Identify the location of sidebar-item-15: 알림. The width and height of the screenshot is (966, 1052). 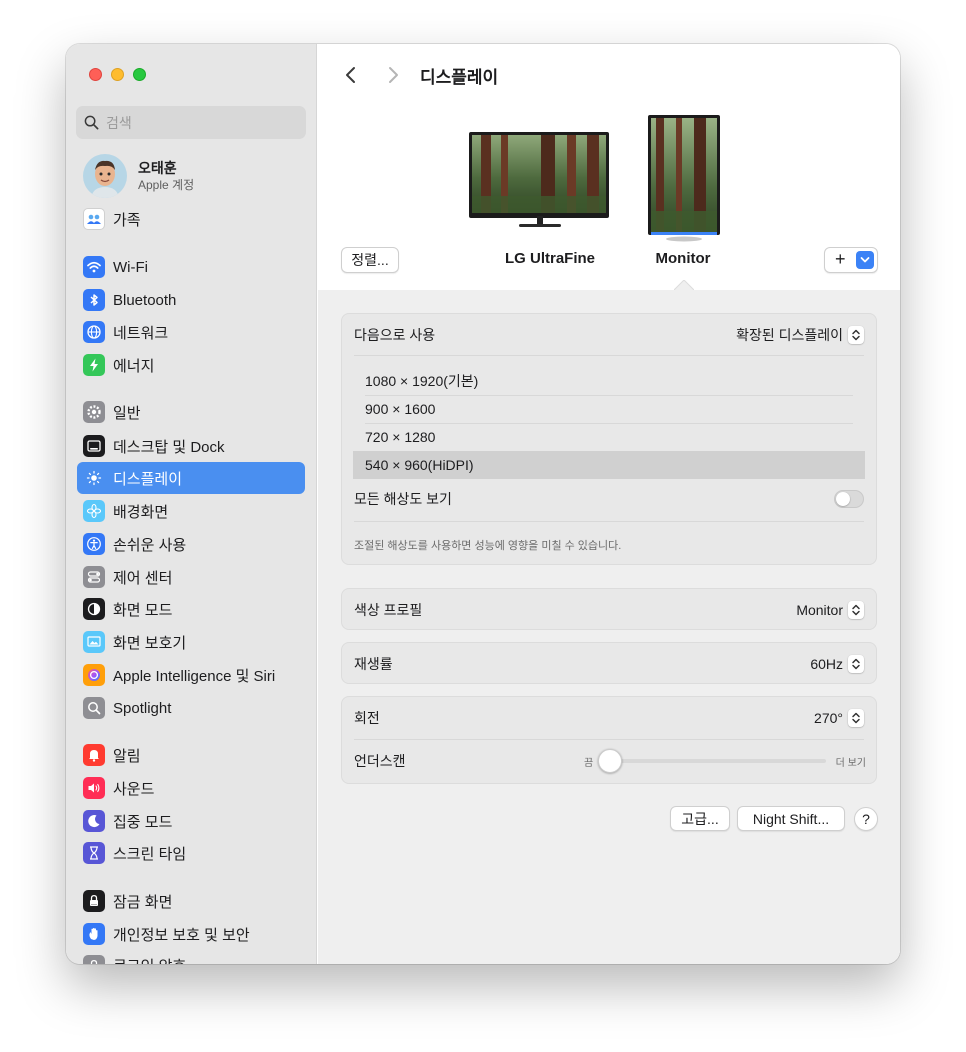
(191, 755).